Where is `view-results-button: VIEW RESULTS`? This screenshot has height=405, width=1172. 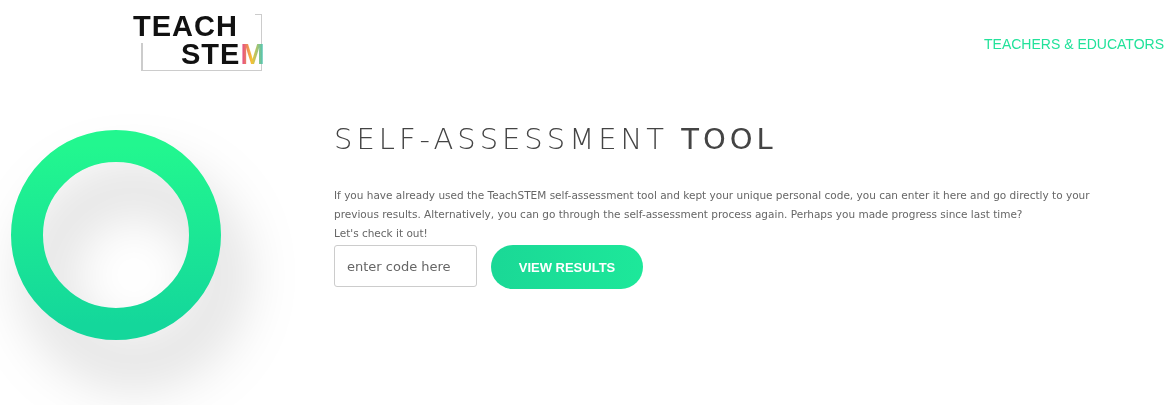
view-results-button: VIEW RESULTS is located at coordinates (567, 267).